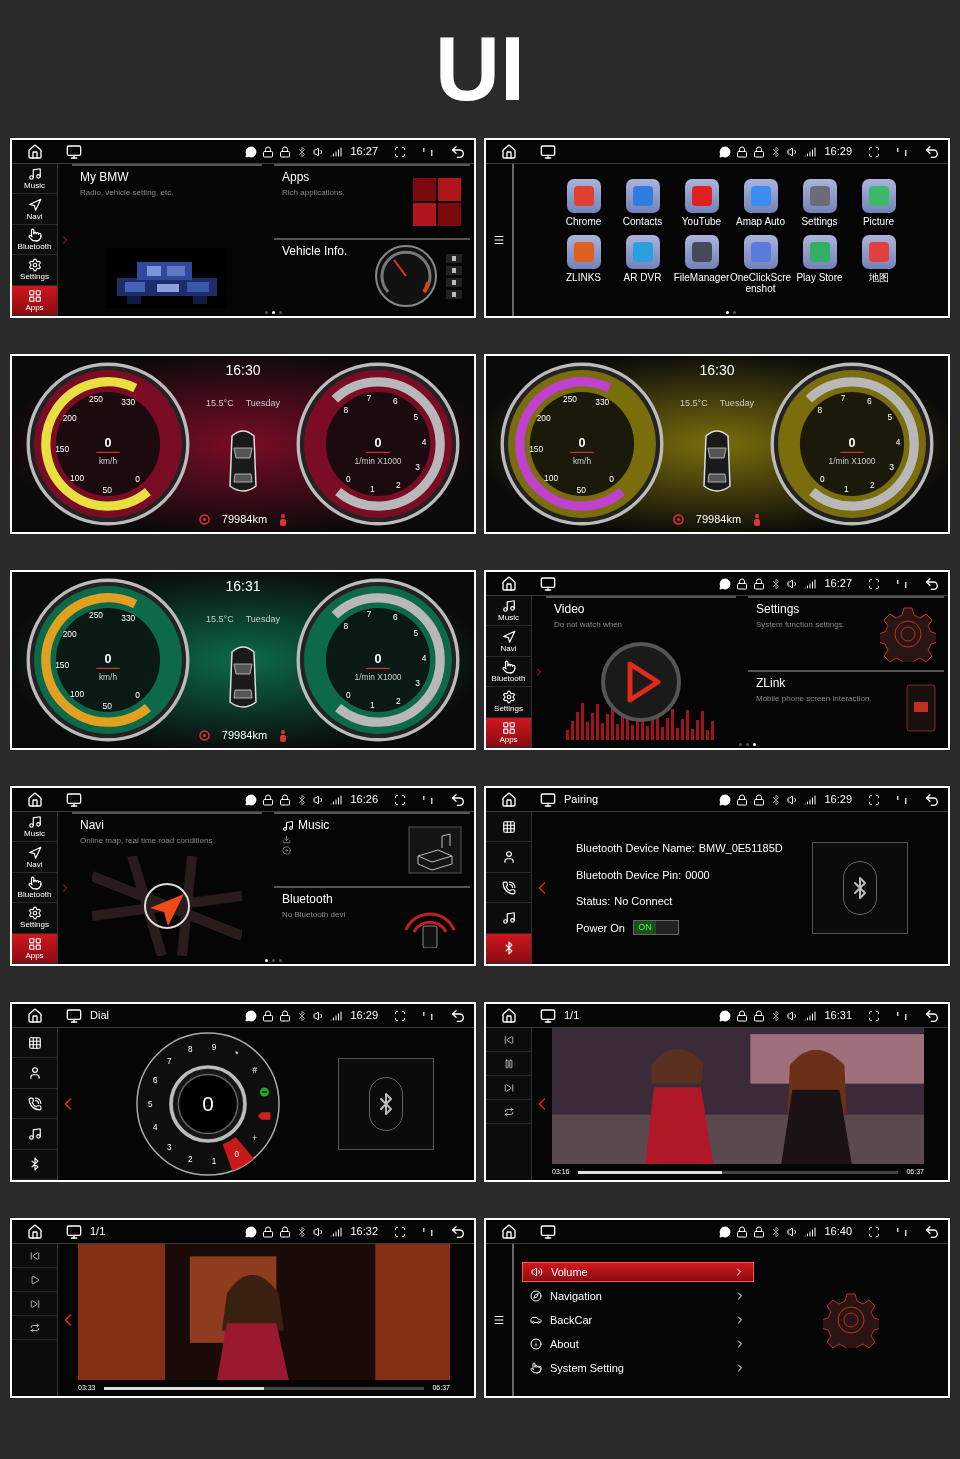 The height and width of the screenshot is (1459, 960). What do you see at coordinates (536, 1368) in the screenshot?
I see `touch-icon` at bounding box center [536, 1368].